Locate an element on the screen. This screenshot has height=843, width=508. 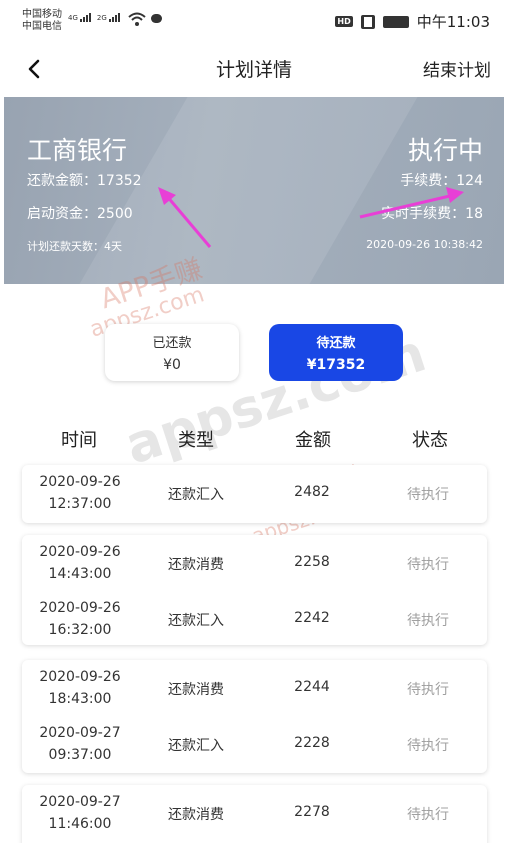
plan-datetime: 2020-09-26 10:38:42 is located at coordinates (424, 244).